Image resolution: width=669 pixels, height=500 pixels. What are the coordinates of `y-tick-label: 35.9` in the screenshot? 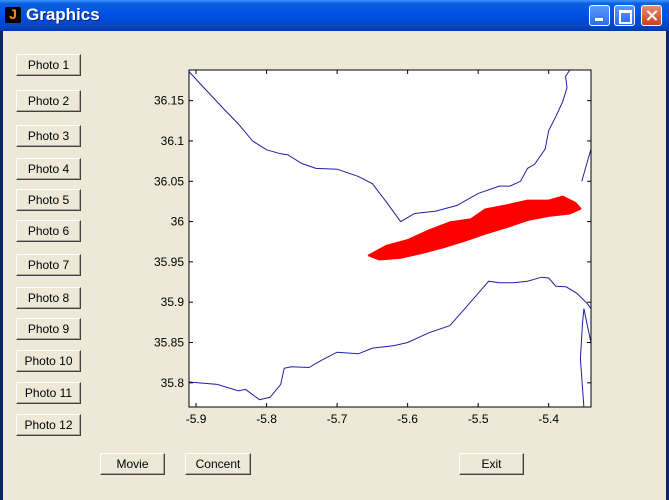 It's located at (173, 302).